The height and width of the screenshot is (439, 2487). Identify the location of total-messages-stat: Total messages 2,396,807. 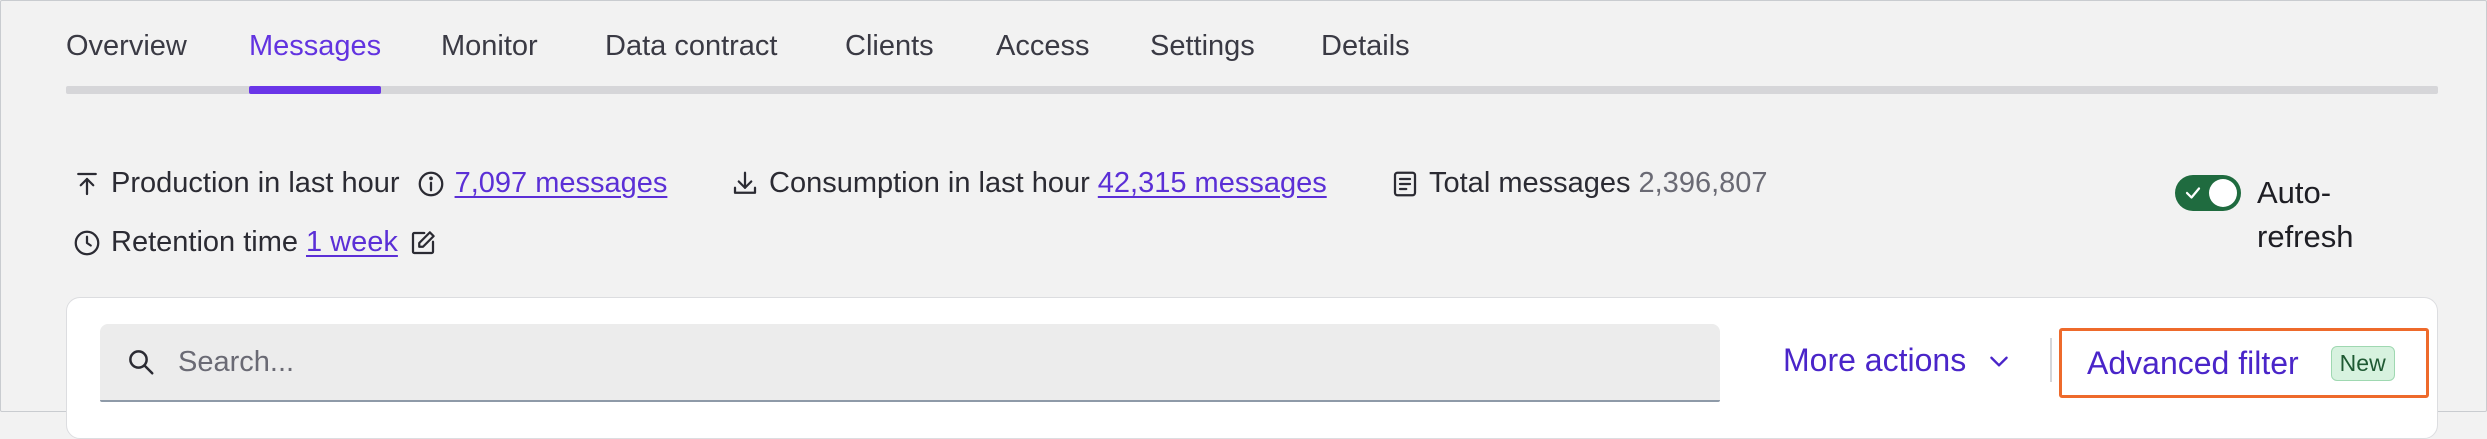
(1579, 183).